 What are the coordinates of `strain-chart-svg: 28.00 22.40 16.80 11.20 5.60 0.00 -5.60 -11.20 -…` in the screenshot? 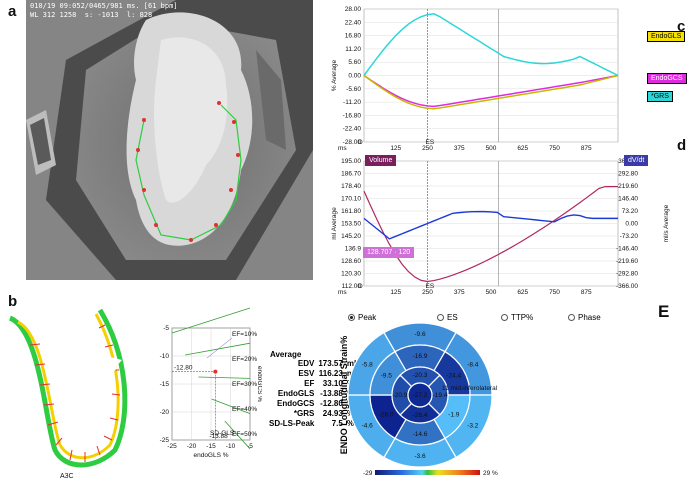 It's located at (475, 79).